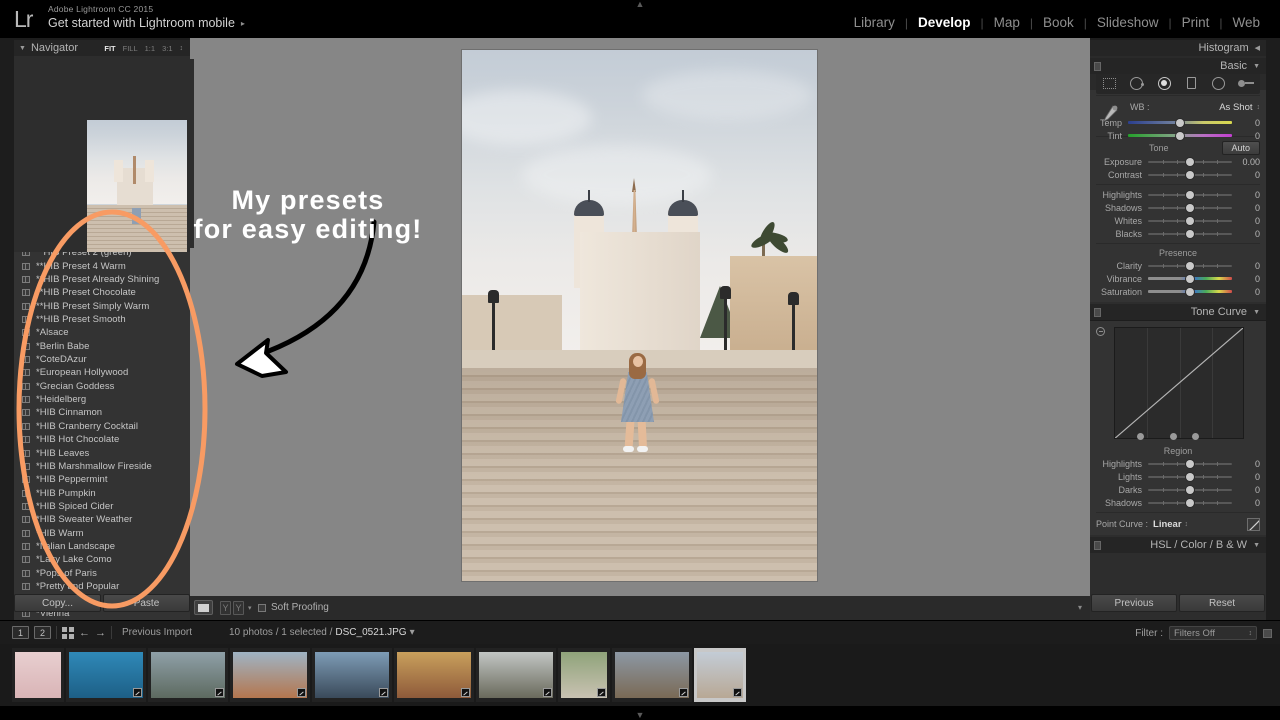  Describe the element at coordinates (1246, 83) in the screenshot. I see `adjustment-brush-icon` at that location.